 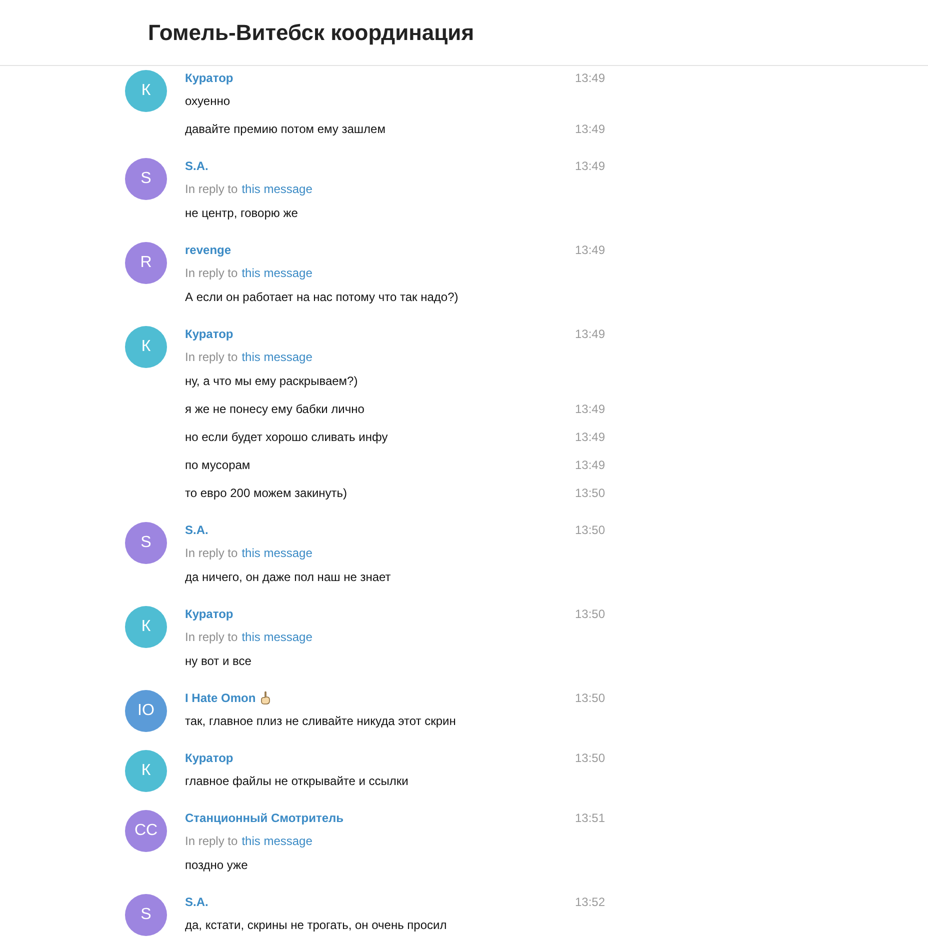 I want to click on message-text: да, кстати, скрины не трогать, он очень просил, so click(x=316, y=925).